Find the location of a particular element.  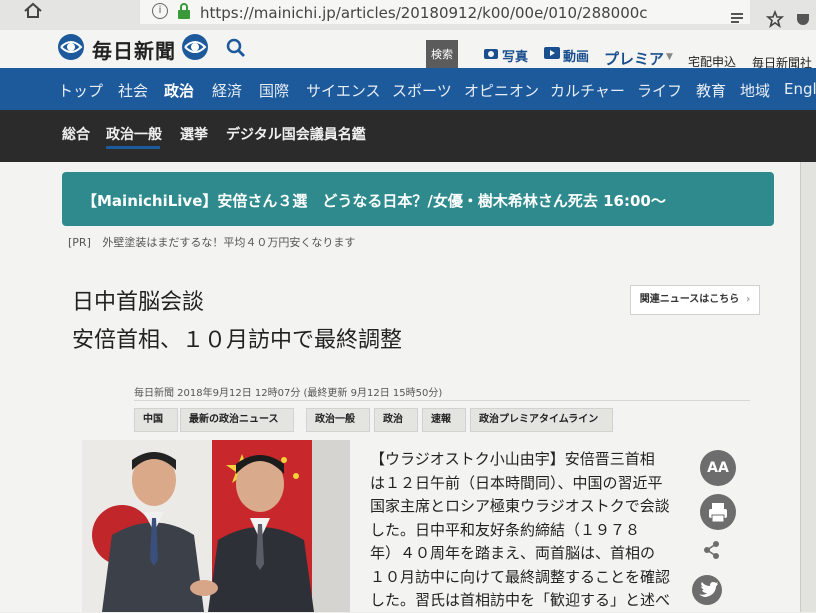

subnav-item-election: 選挙 is located at coordinates (194, 134).